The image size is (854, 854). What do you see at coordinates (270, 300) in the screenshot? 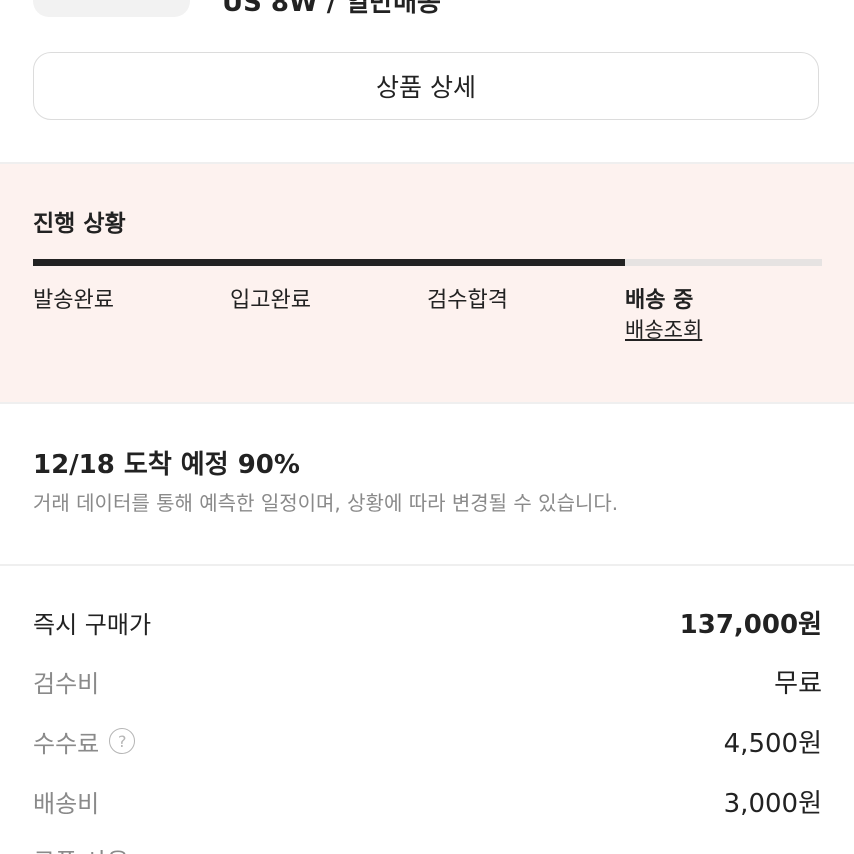
I see `step-received: 입고완료` at bounding box center [270, 300].